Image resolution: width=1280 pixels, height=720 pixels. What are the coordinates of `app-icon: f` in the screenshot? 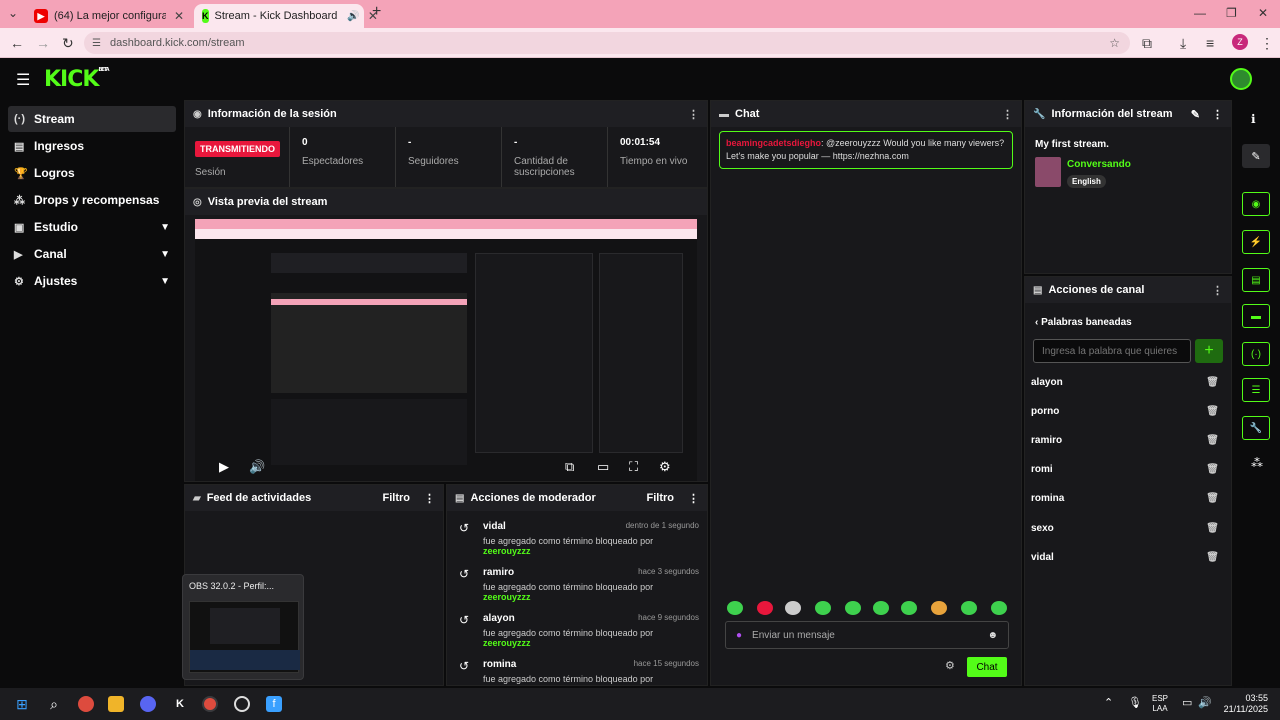 It's located at (274, 704).